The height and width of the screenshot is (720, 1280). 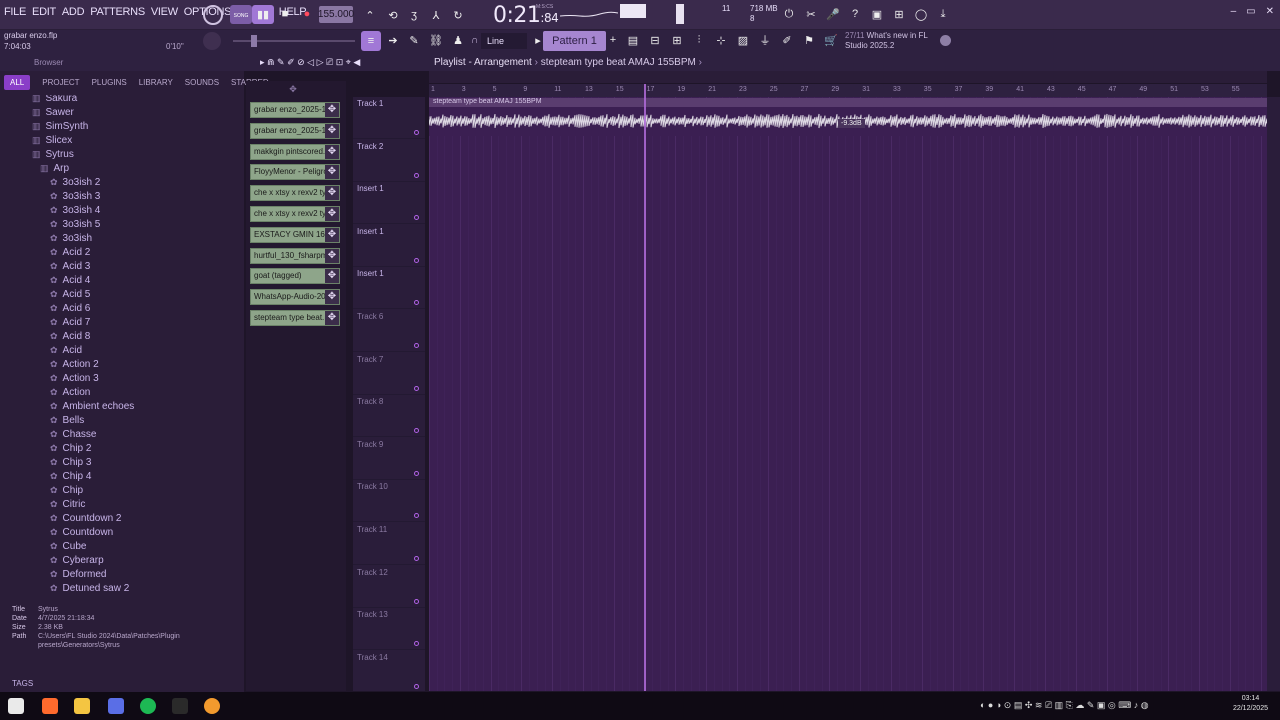 What do you see at coordinates (458, 40) in the screenshot?
I see `stamp-icon: ♟` at bounding box center [458, 40].